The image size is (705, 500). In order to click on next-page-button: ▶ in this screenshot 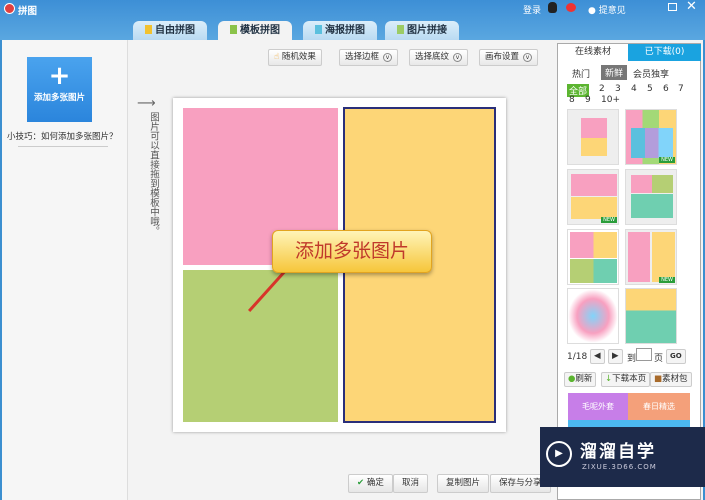, I will do `click(615, 356)`.